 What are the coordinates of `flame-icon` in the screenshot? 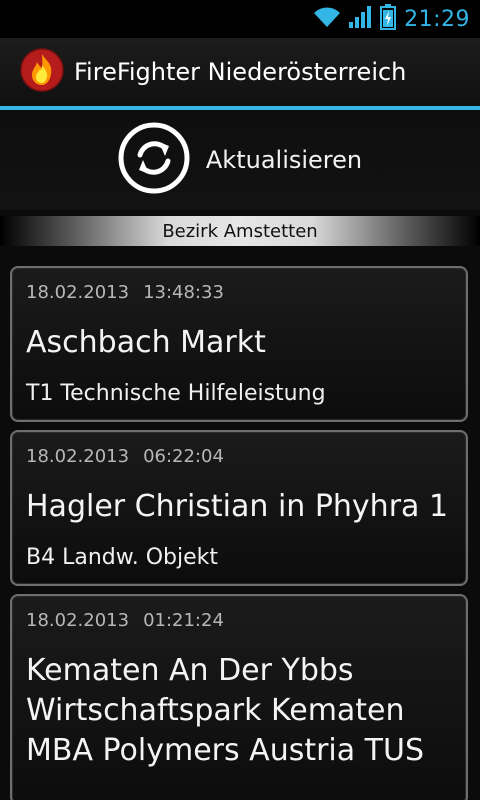 It's located at (42, 72).